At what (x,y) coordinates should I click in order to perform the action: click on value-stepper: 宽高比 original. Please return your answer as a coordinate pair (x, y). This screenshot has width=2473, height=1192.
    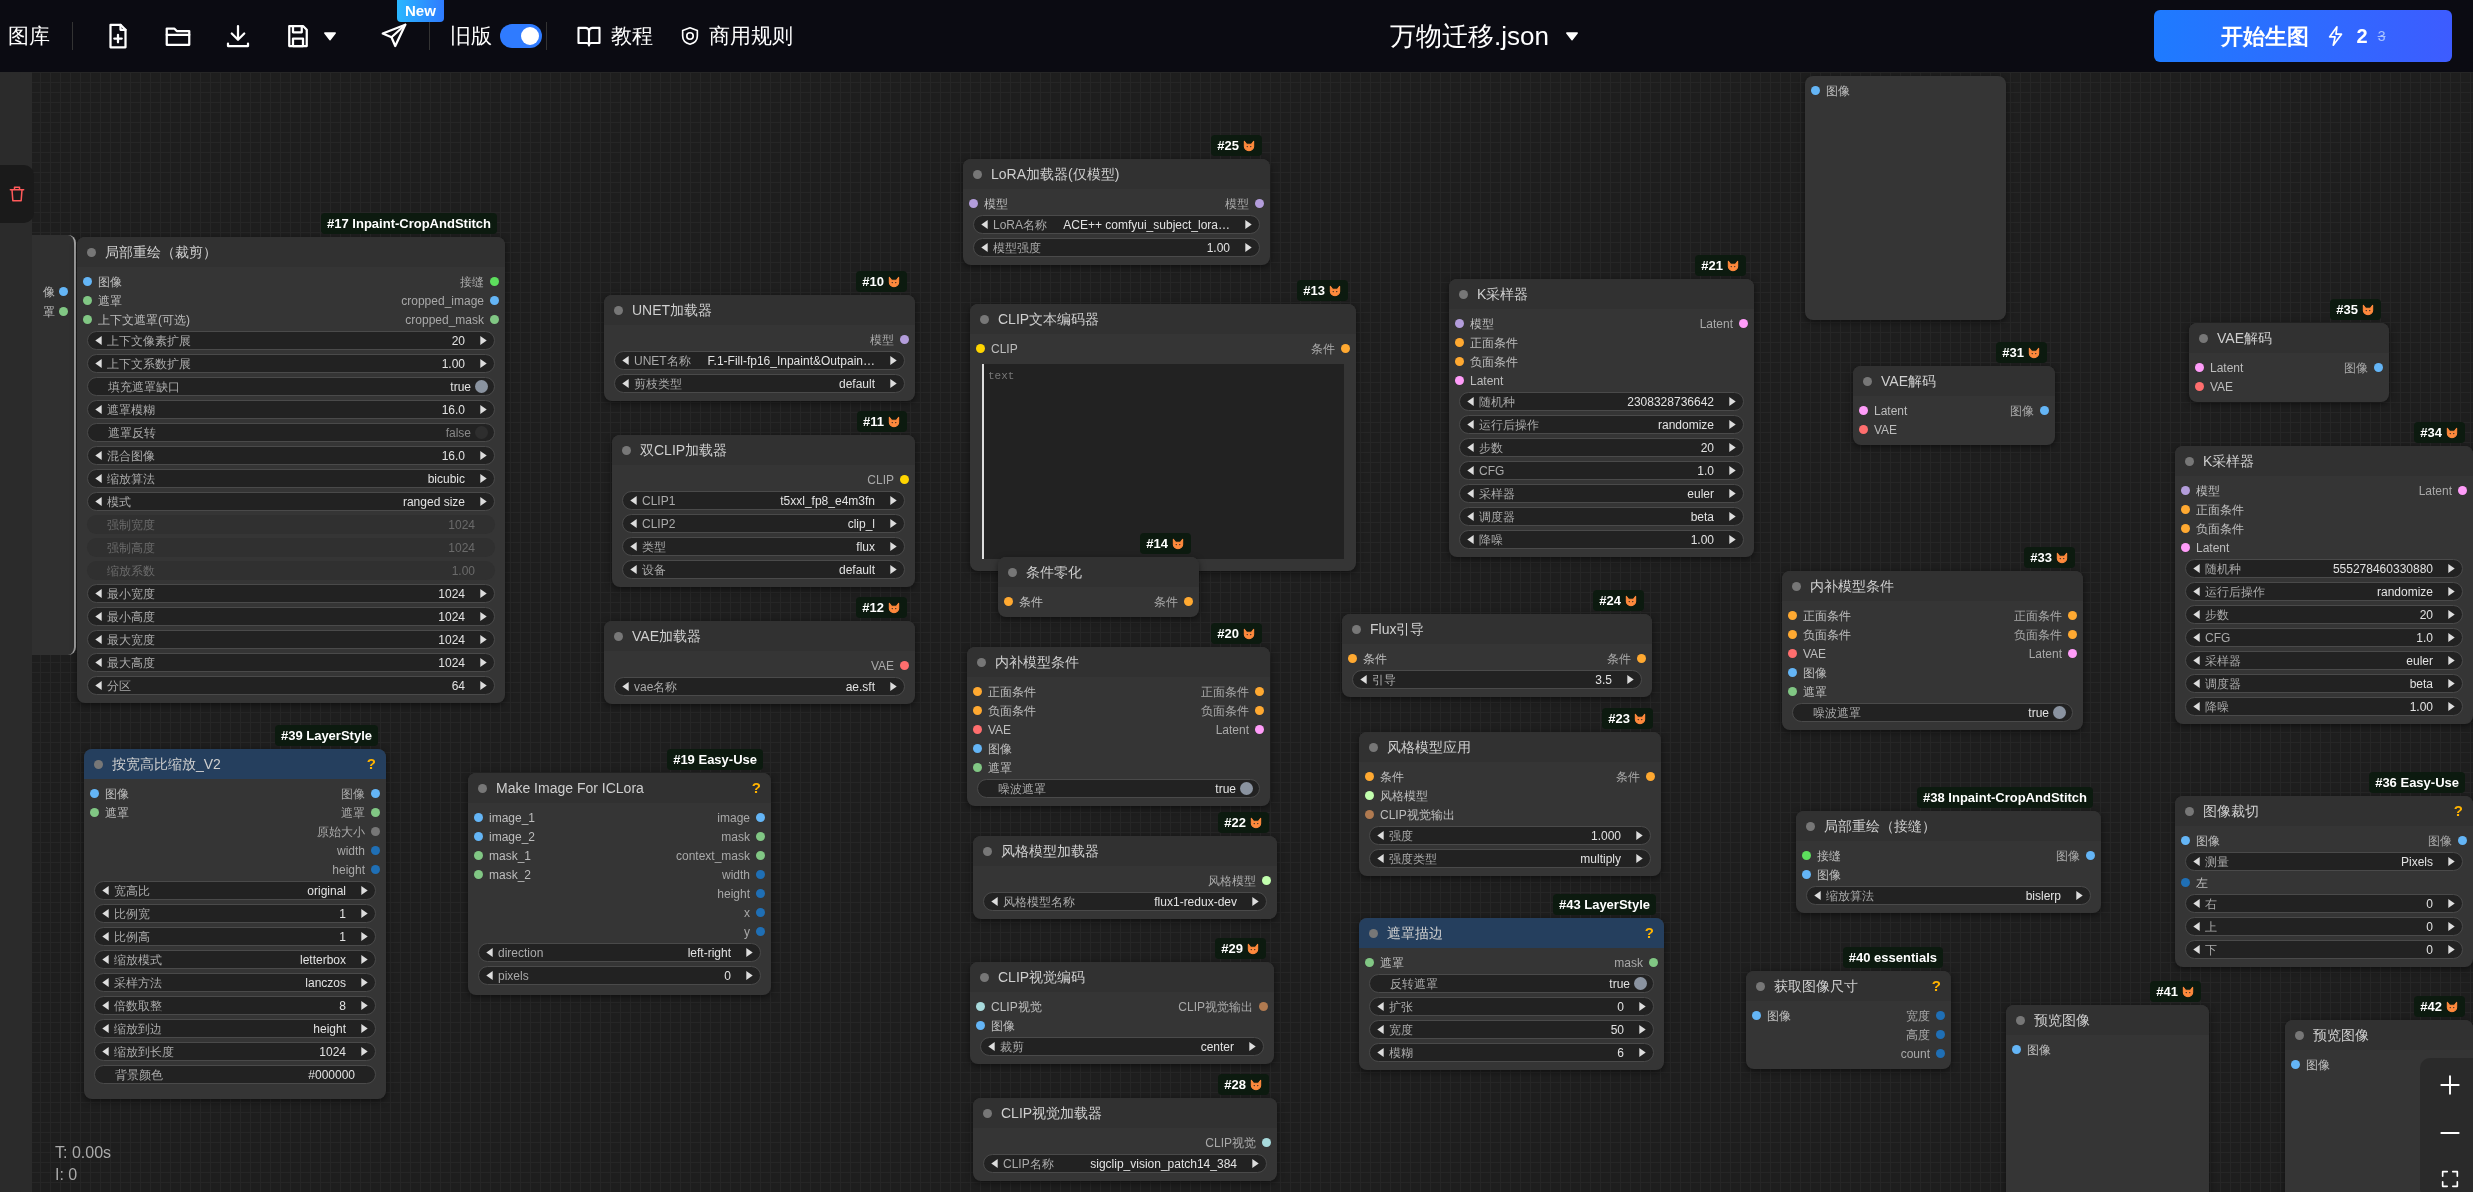
    Looking at the image, I should click on (235, 890).